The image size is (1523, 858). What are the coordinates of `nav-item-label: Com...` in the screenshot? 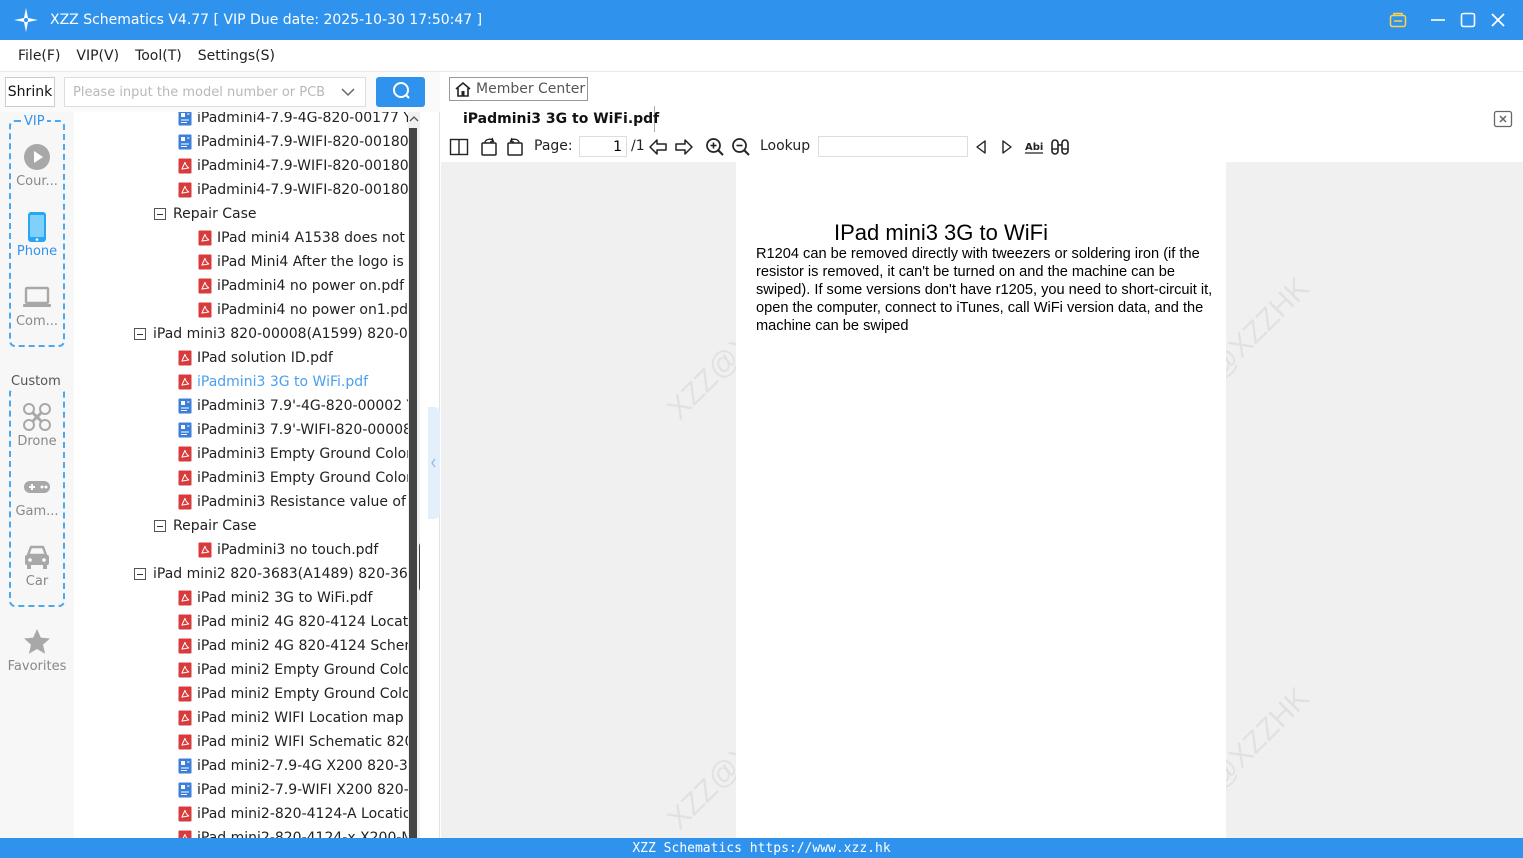 It's located at (37, 321).